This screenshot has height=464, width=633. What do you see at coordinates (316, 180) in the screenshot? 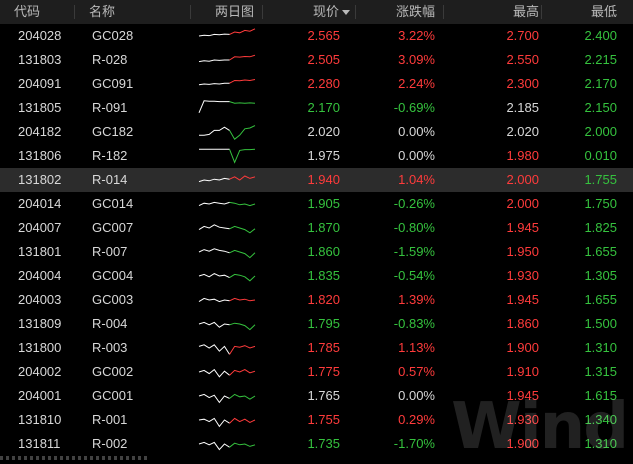
I see `table-row: 131802 R-014 1.940 1.04% 2.000 1.755` at bounding box center [316, 180].